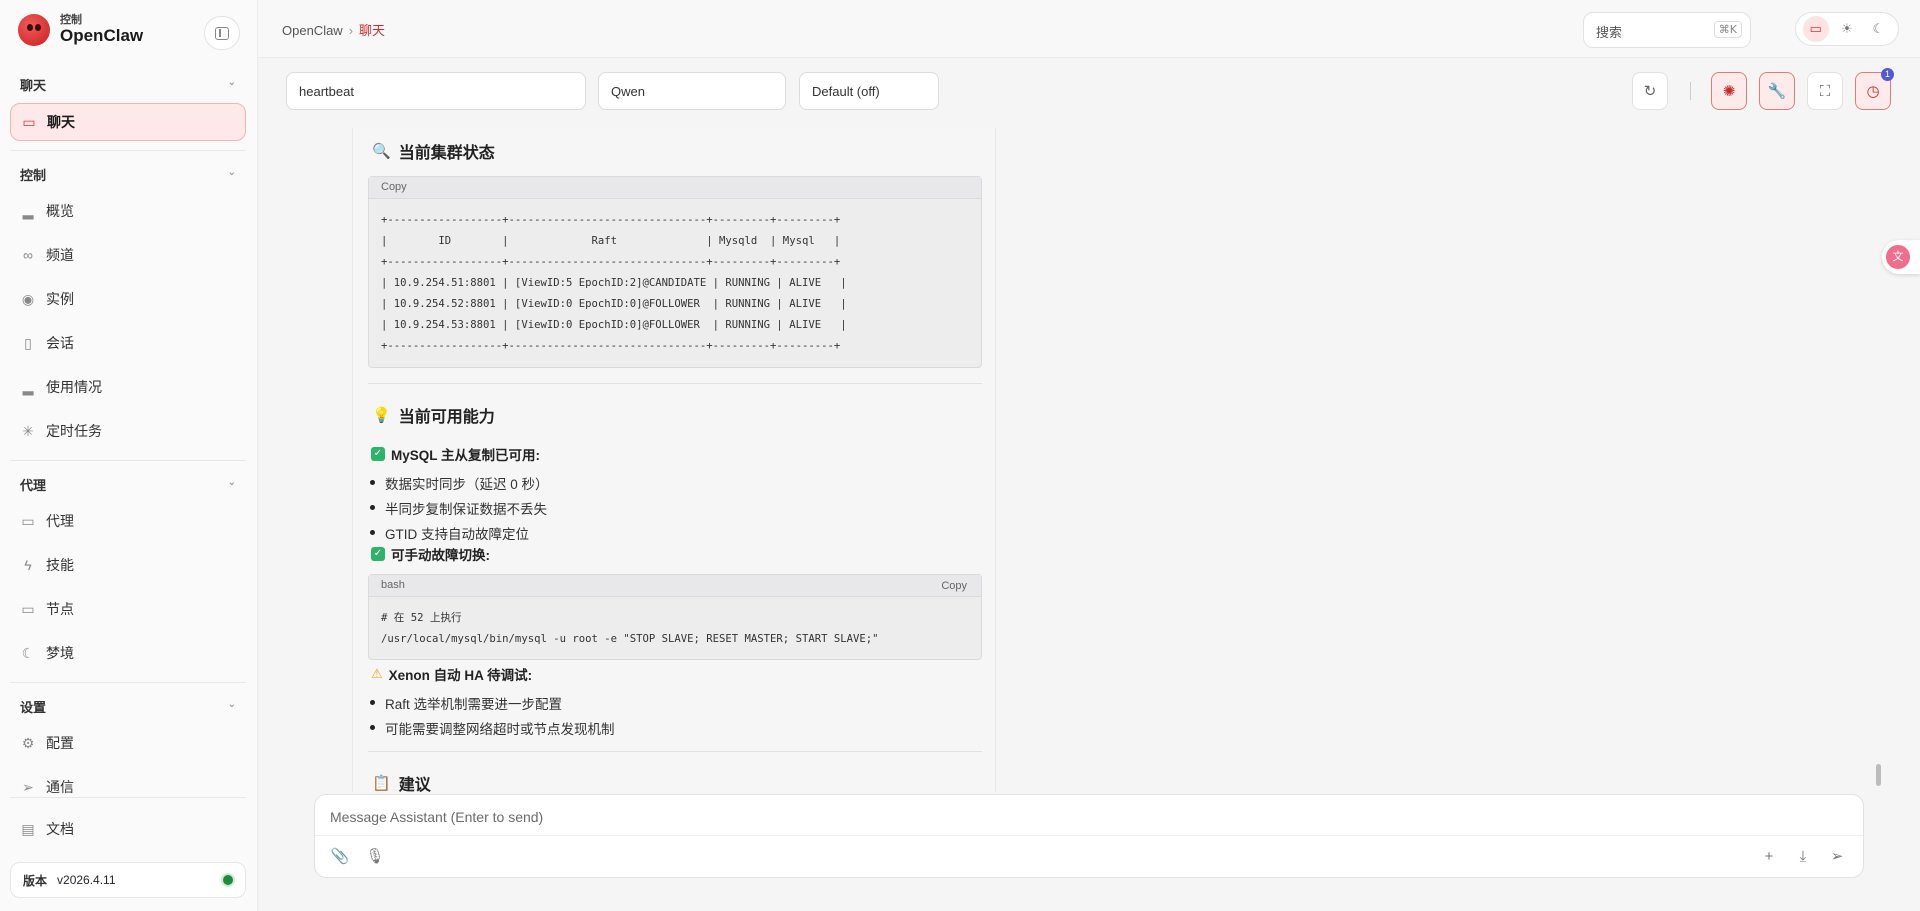  What do you see at coordinates (28, 565) in the screenshot?
I see `zap-icon: ϟ` at bounding box center [28, 565].